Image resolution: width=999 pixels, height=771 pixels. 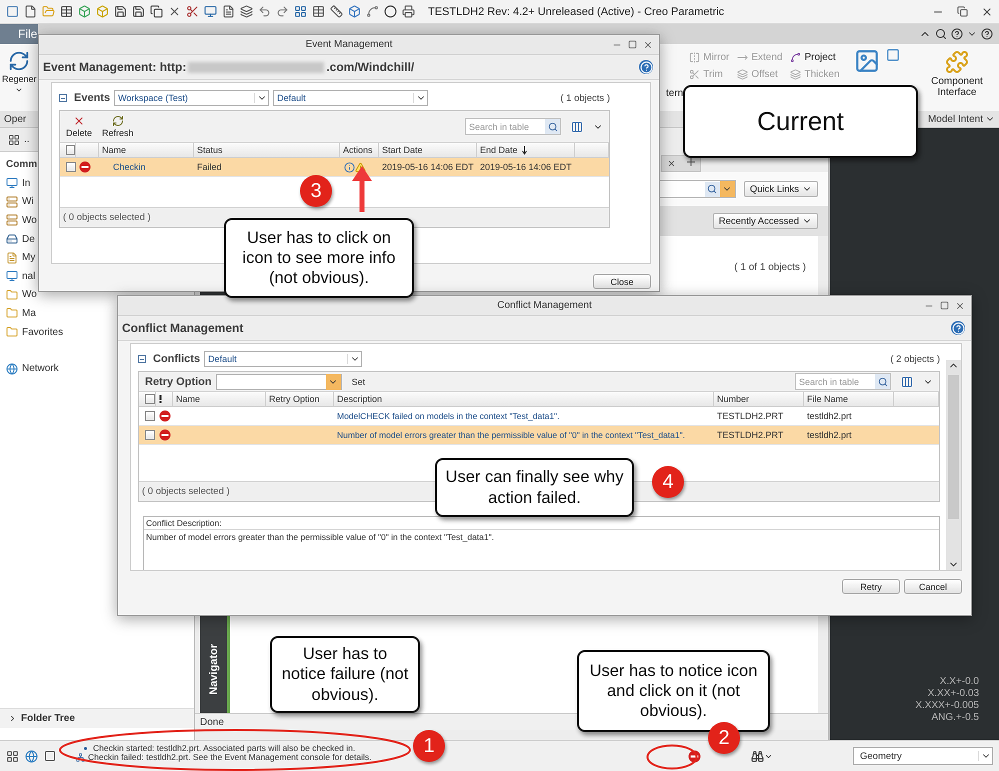 What do you see at coordinates (114, 67) in the screenshot?
I see `page-heading: Event Management: http:` at bounding box center [114, 67].